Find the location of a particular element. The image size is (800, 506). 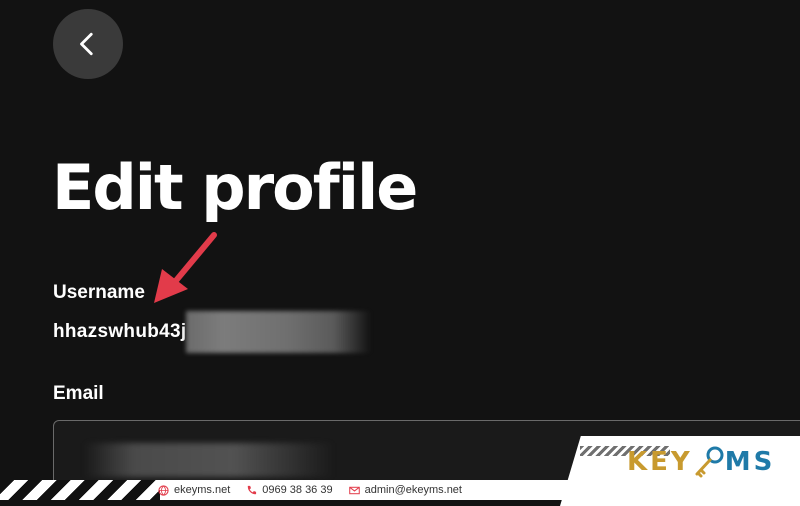

back-button is located at coordinates (88, 44).